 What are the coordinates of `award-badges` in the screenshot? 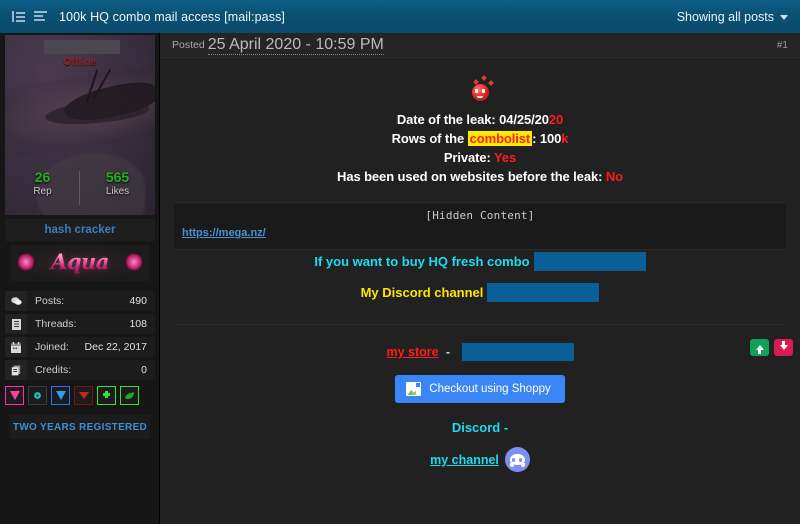 It's located at (80, 395).